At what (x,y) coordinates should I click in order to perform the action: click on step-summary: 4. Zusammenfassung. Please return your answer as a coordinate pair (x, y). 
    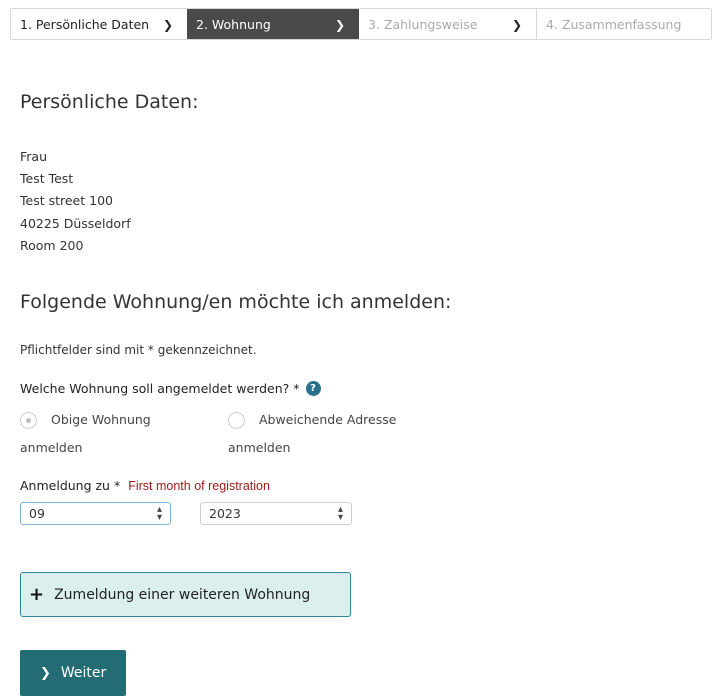
    Looking at the image, I should click on (623, 24).